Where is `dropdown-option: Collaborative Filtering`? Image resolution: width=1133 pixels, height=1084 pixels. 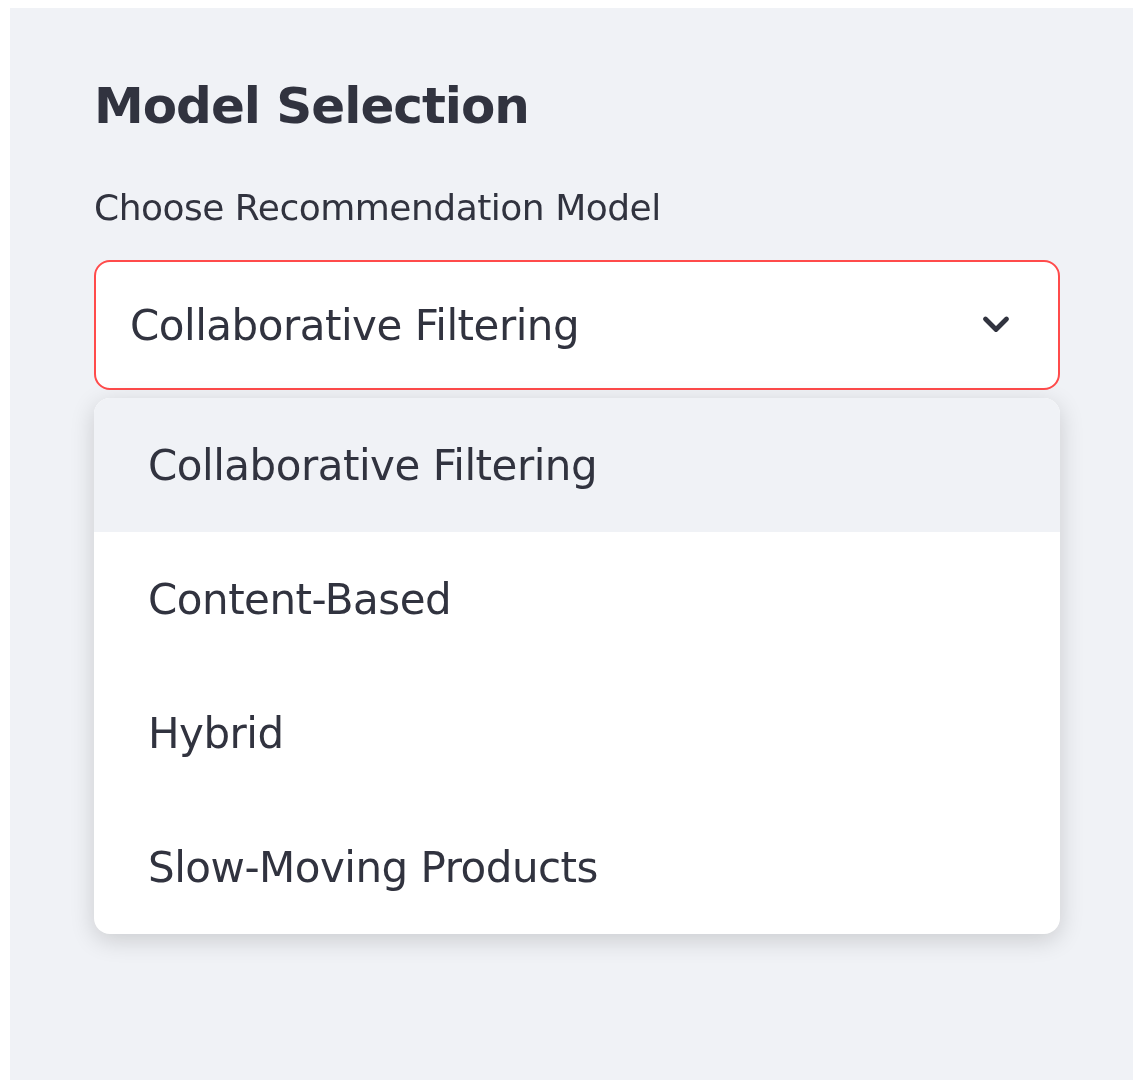 dropdown-option: Collaborative Filtering is located at coordinates (577, 465).